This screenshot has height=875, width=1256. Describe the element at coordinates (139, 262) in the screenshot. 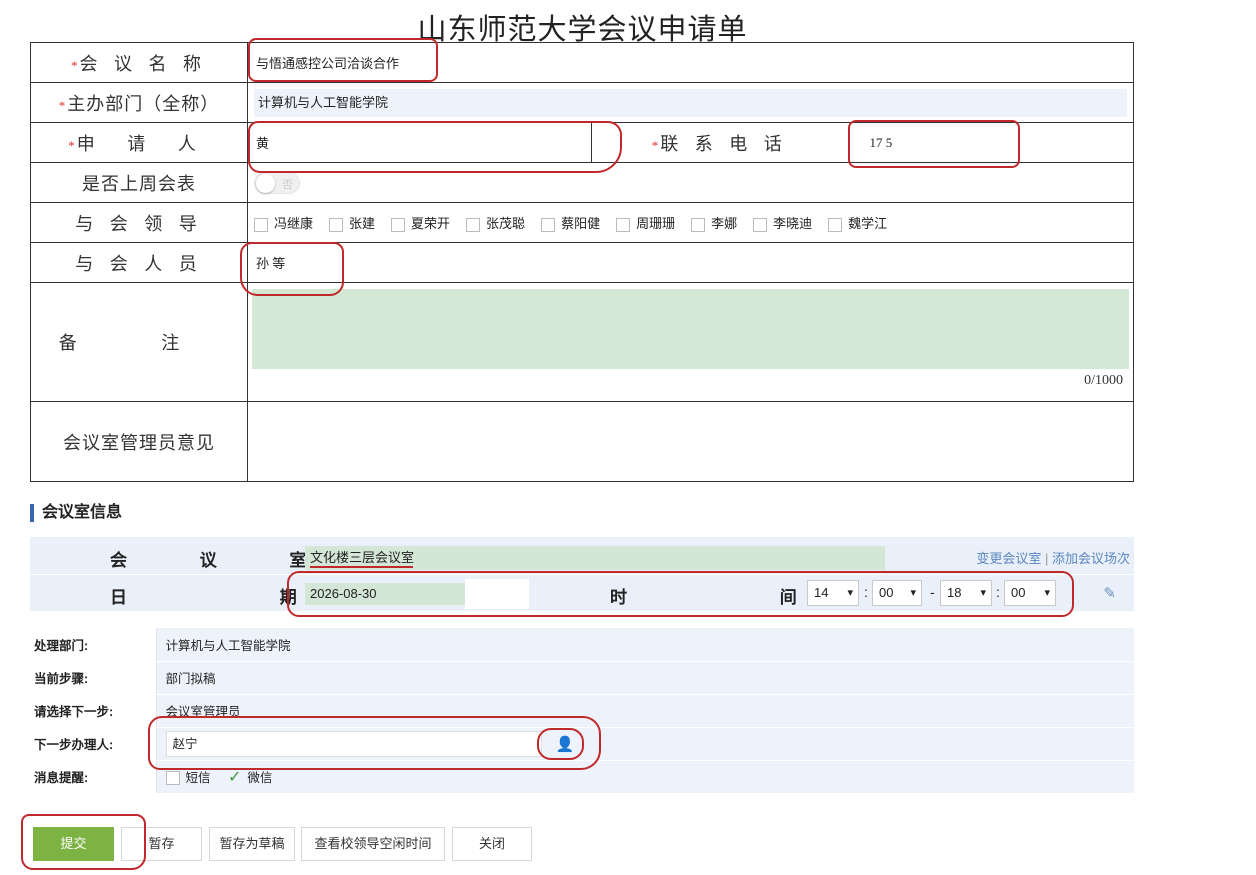

I see `attendees-label: 与 会 人 员` at that location.